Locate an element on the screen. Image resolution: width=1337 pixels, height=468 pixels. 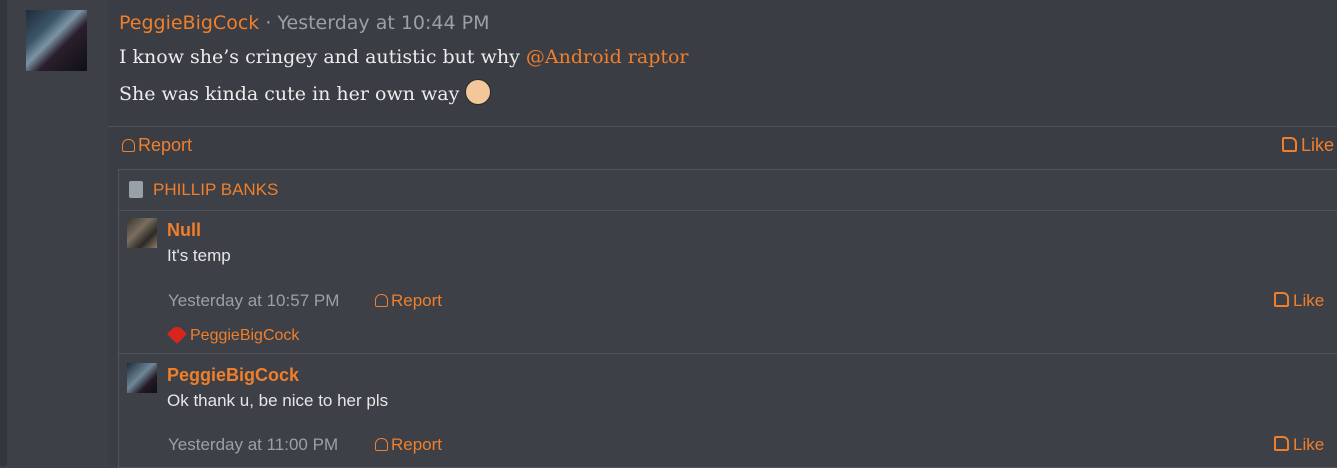
reply-author-link: PeggieBigCock is located at coordinates (233, 375).